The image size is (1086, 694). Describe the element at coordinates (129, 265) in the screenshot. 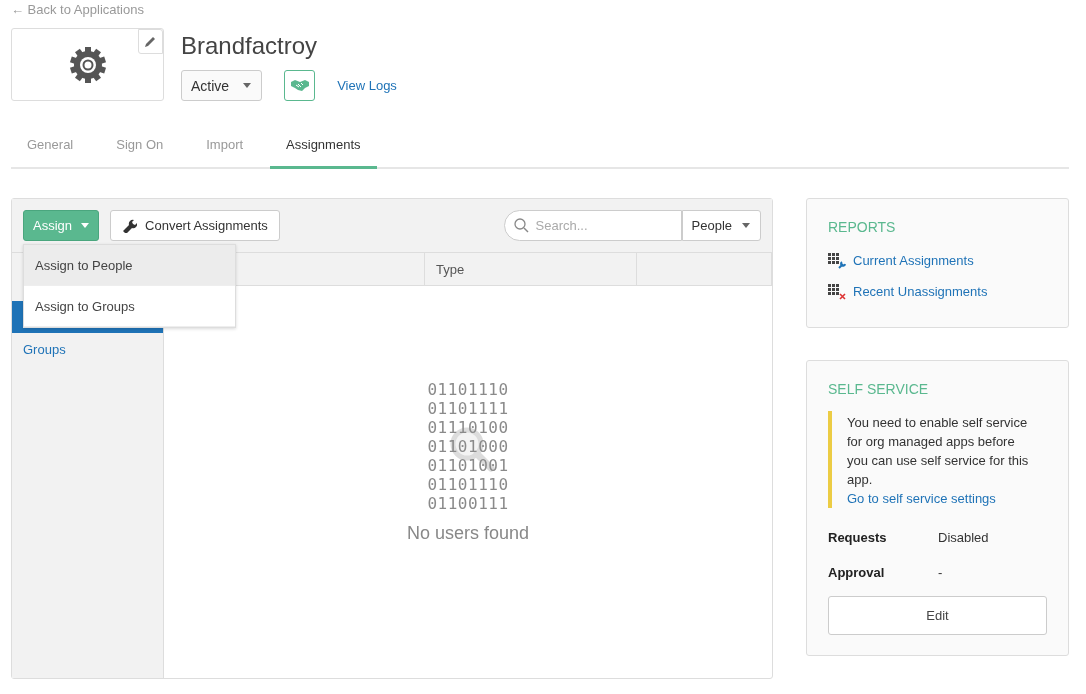

I see `menu-item: Assign to People` at that location.